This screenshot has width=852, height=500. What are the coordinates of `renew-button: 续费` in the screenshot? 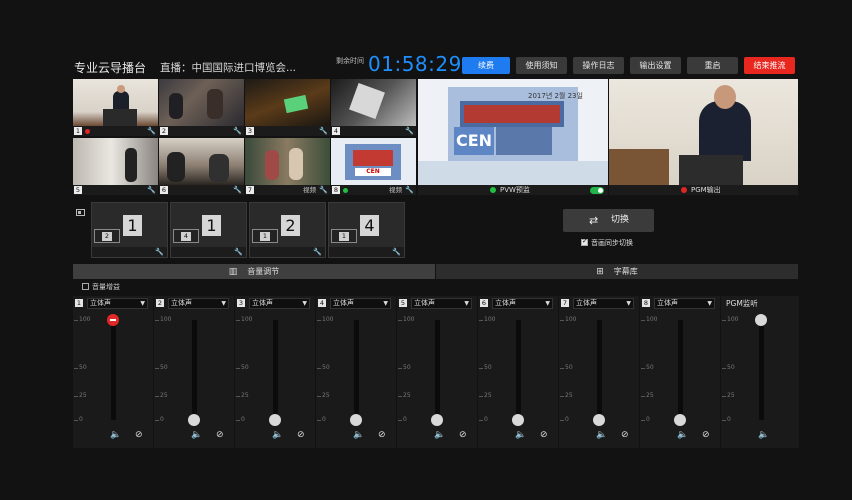 It's located at (486, 65).